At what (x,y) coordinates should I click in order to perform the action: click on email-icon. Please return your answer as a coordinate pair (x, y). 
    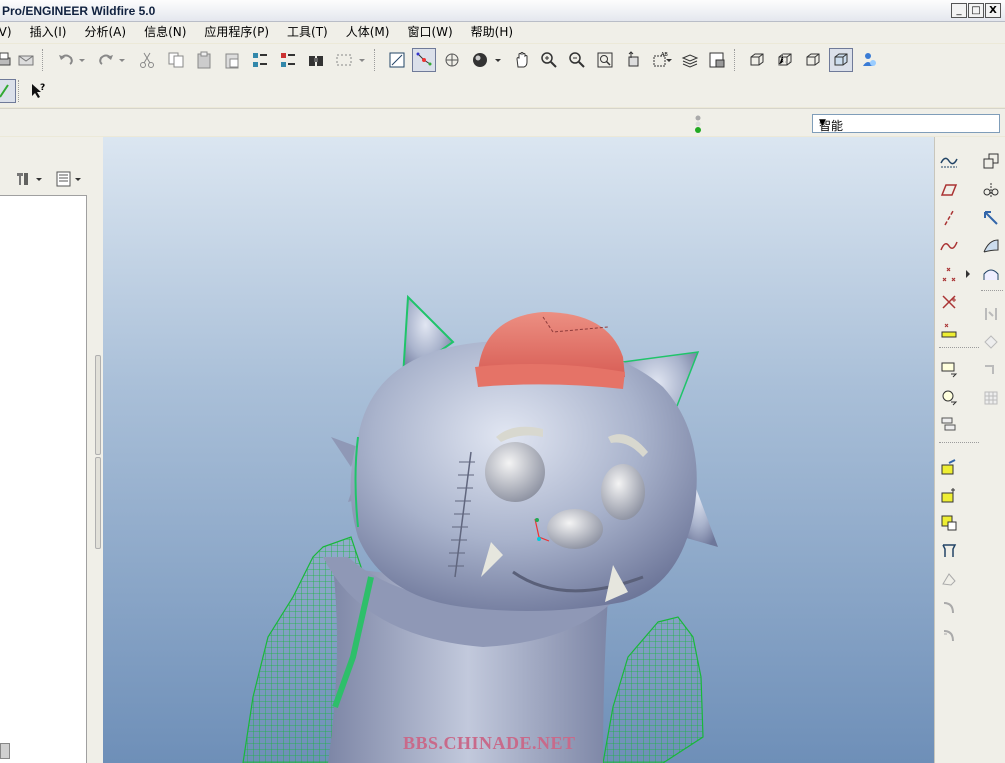
    Looking at the image, I should click on (26, 60).